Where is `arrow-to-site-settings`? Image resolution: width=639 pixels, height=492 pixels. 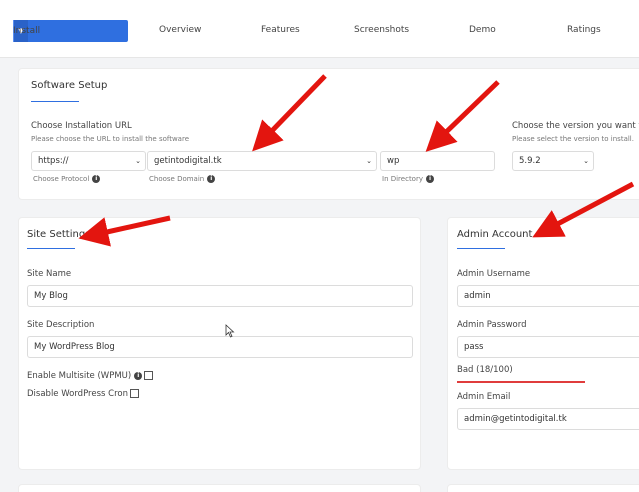 arrow-to-site-settings is located at coordinates (124, 231).